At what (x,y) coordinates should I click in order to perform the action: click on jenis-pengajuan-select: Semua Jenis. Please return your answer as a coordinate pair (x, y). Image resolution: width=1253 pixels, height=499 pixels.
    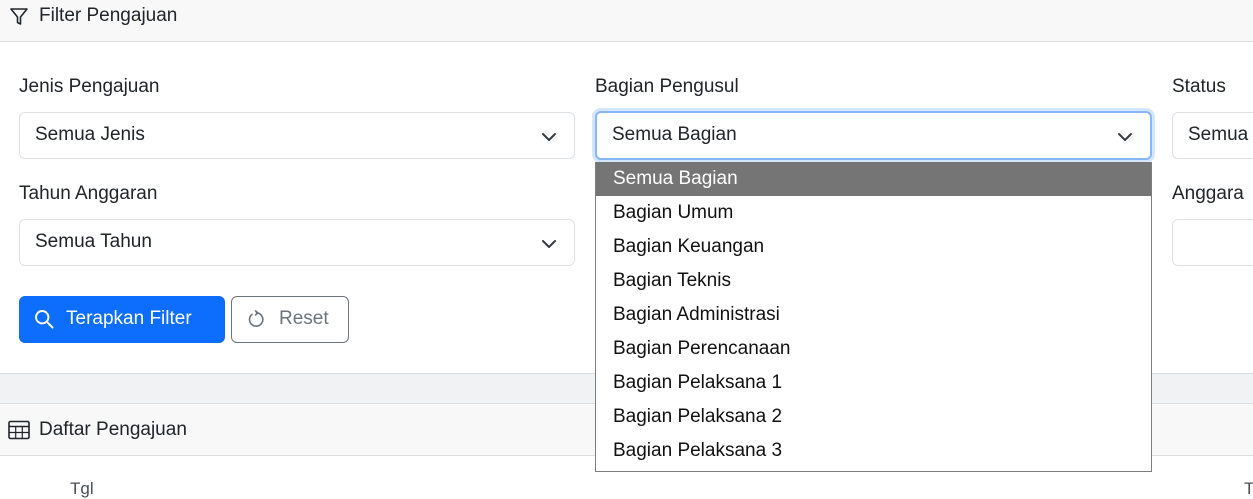
    Looking at the image, I should click on (297, 135).